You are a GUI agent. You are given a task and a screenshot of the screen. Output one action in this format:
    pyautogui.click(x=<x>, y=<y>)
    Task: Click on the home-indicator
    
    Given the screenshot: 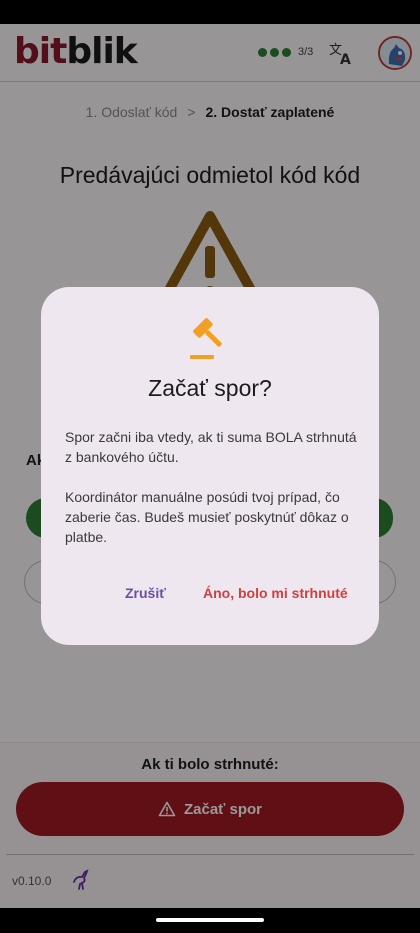 What is the action you would take?
    pyautogui.click(x=210, y=920)
    